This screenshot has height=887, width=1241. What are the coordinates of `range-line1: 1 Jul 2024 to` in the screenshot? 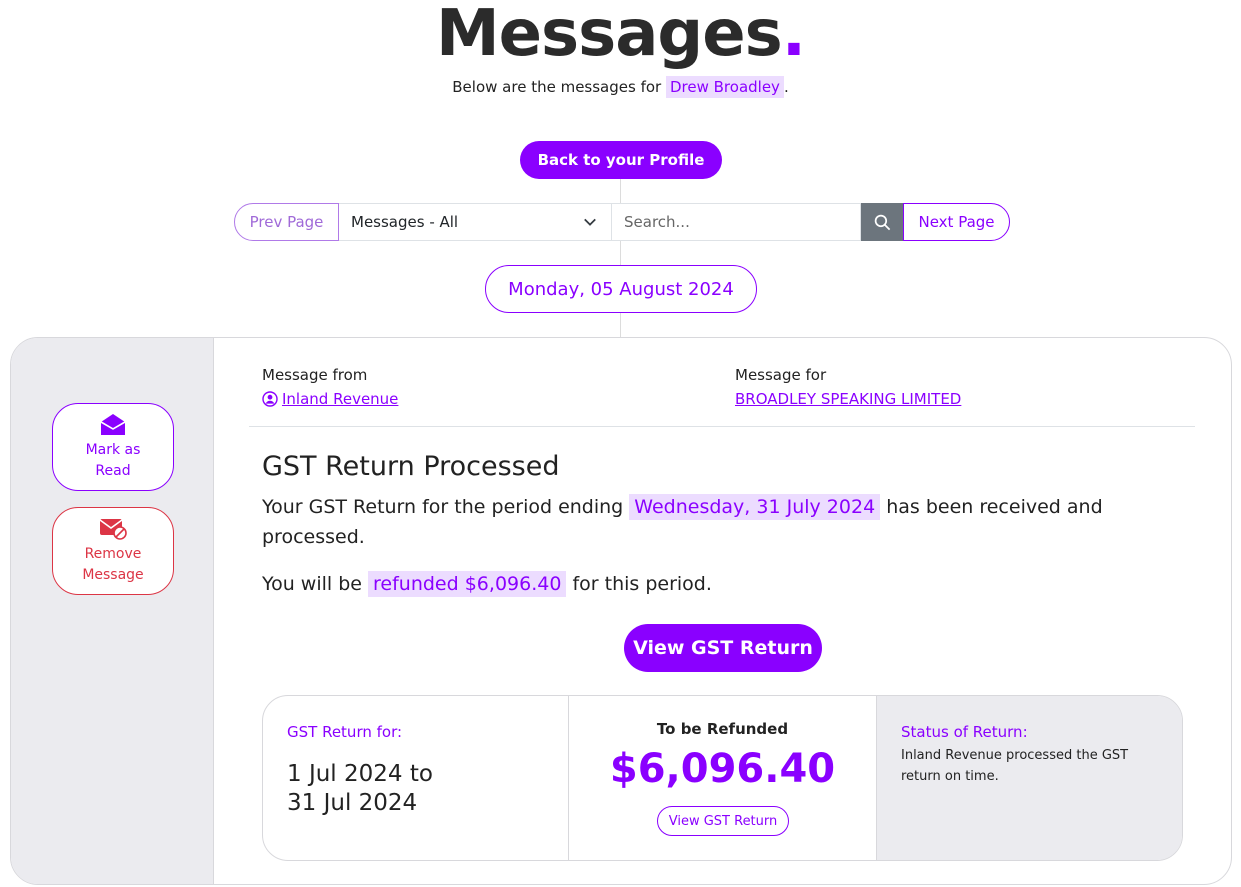 It's located at (360, 774).